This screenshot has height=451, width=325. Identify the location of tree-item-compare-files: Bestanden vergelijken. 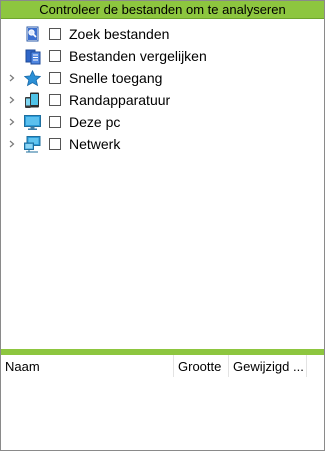
(162, 56).